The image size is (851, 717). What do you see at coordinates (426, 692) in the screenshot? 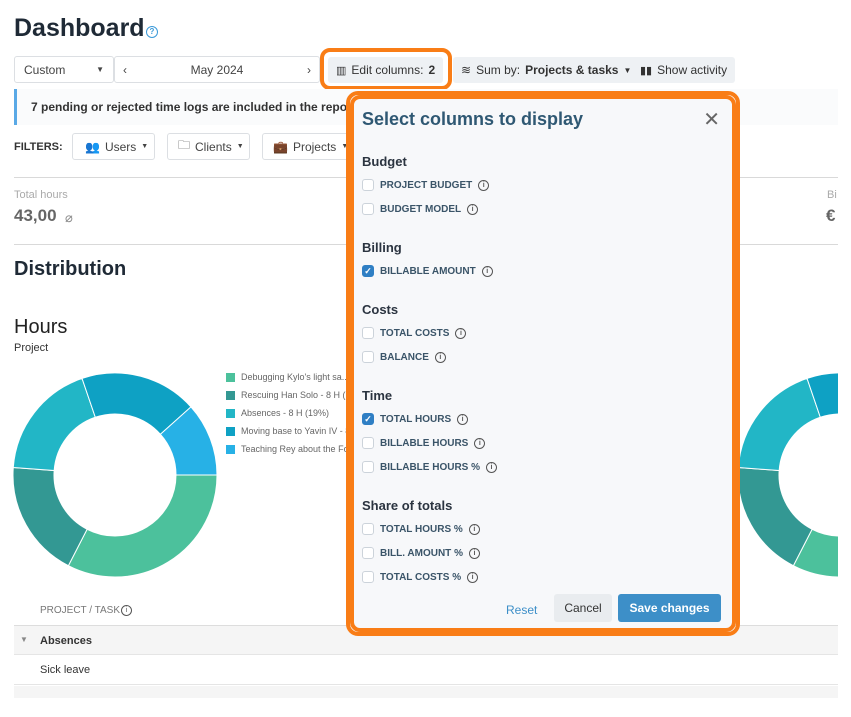
I see `table-row` at bounding box center [426, 692].